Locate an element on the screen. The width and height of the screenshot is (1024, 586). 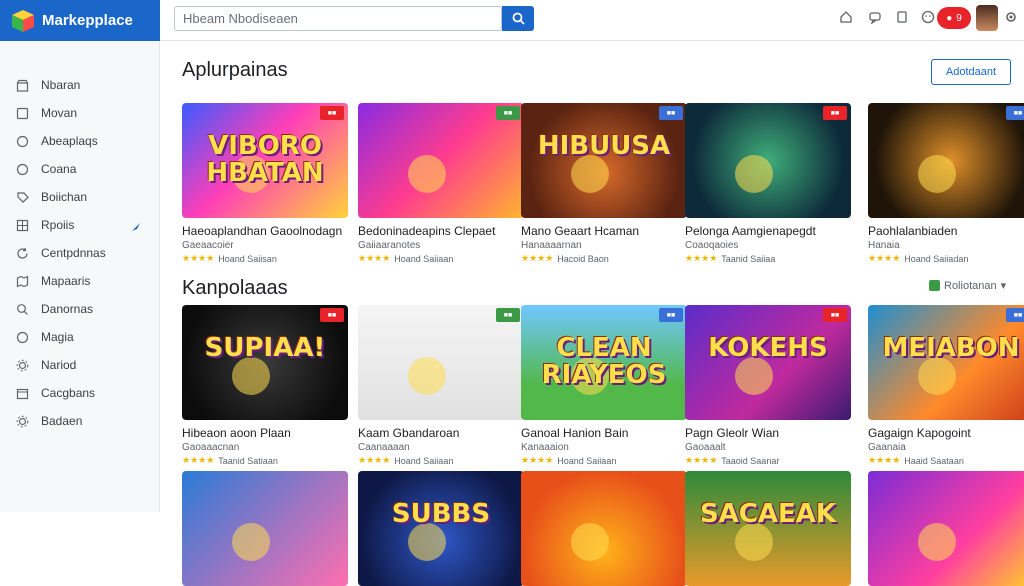
filter-label: Roliotanan is located at coordinates (970, 285).